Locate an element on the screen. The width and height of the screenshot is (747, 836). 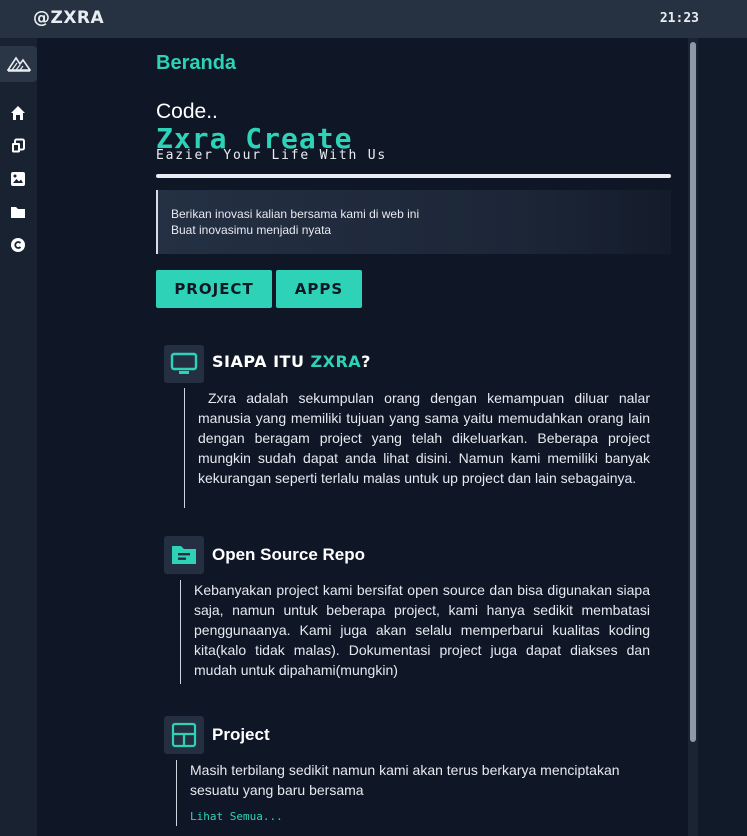
home-icon is located at coordinates (18, 113).